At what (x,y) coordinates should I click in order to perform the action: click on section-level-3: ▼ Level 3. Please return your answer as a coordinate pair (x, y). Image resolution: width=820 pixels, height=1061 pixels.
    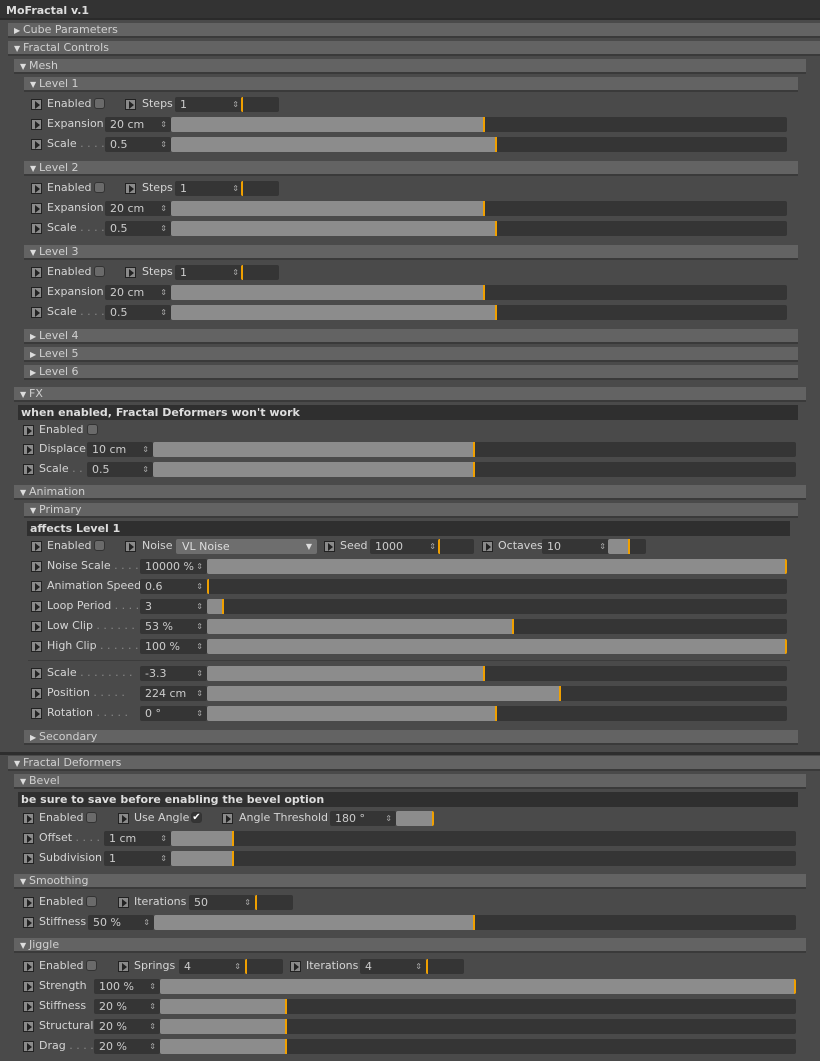
    Looking at the image, I should click on (411, 252).